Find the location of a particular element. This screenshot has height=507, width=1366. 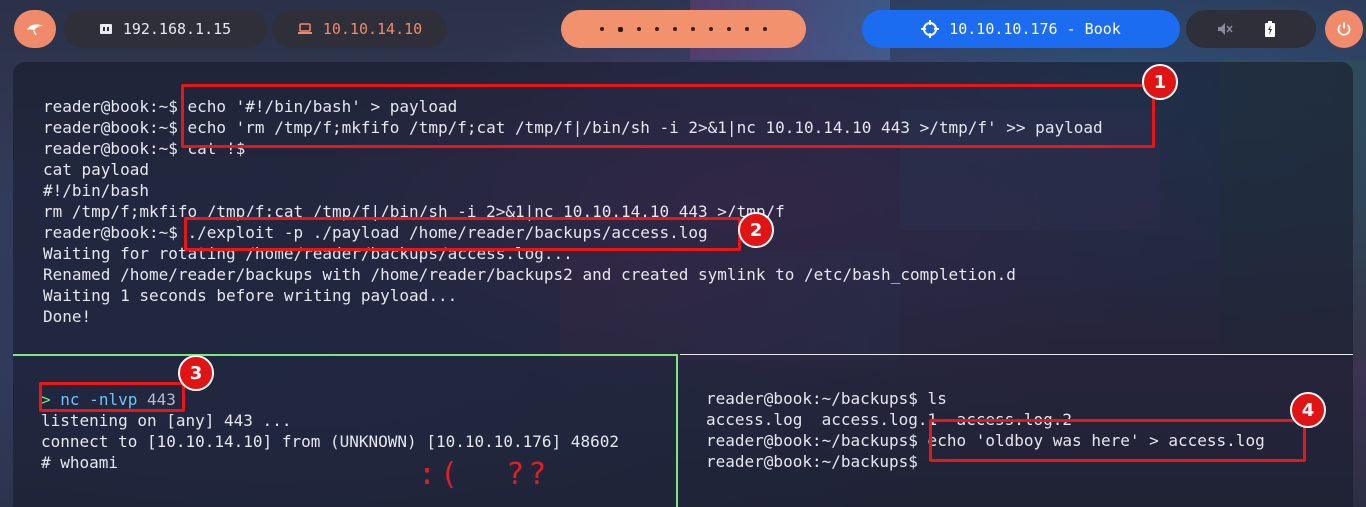

menu-button is located at coordinates (35, 29).